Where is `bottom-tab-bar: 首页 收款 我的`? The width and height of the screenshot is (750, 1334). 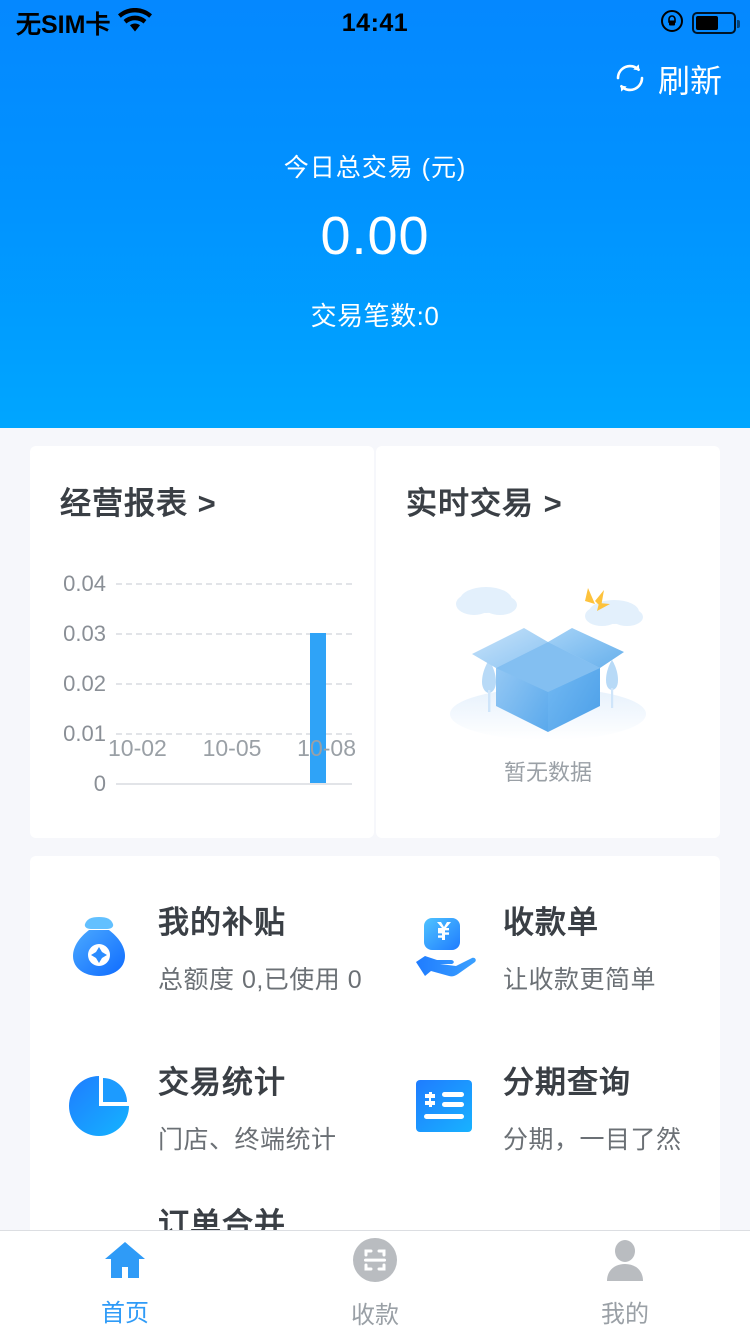 bottom-tab-bar: 首页 收款 我的 is located at coordinates (375, 1282).